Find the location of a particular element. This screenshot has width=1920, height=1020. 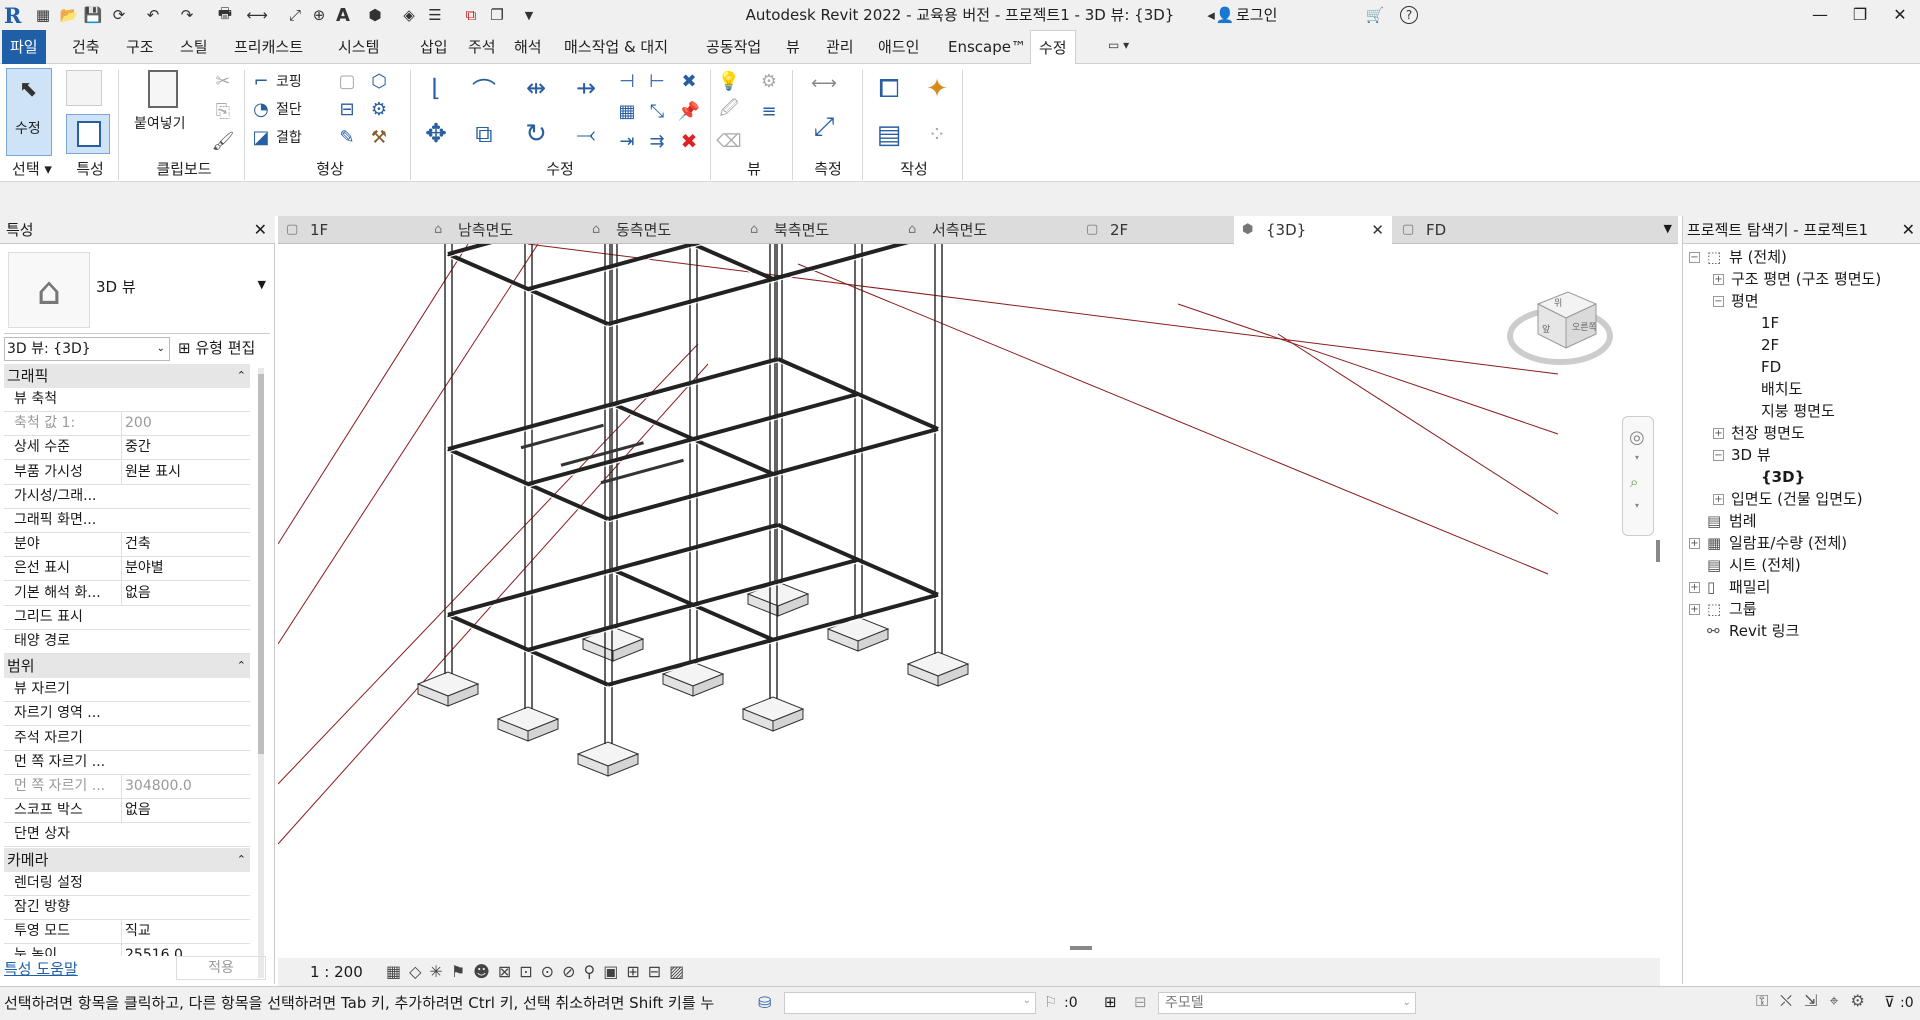

edit-type-button: ⊞ 유형 편집 is located at coordinates (222, 349).